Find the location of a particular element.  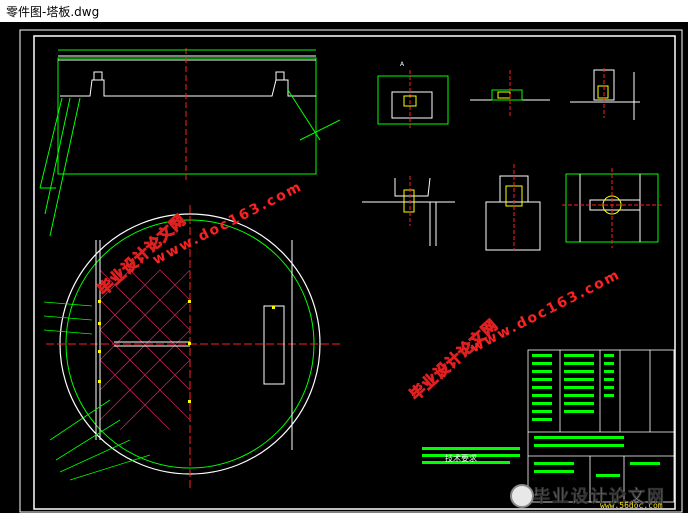

window-title: 零件图-塔板.dwg is located at coordinates (53, 12).